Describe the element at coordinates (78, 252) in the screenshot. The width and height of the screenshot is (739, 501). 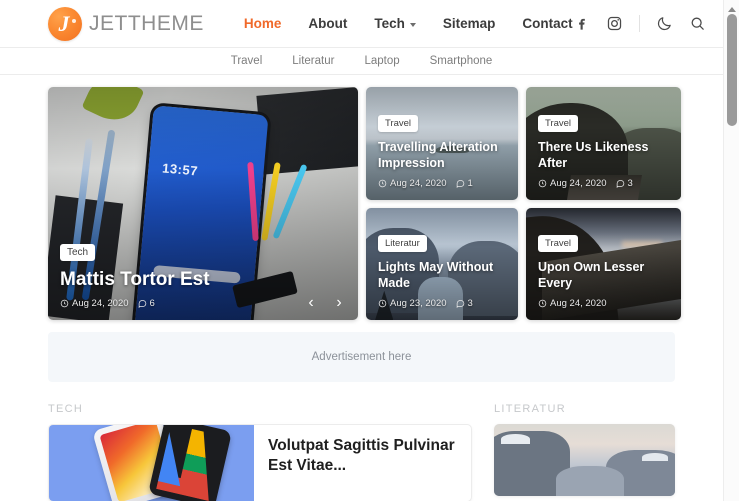
I see `category-badge: Tech` at that location.